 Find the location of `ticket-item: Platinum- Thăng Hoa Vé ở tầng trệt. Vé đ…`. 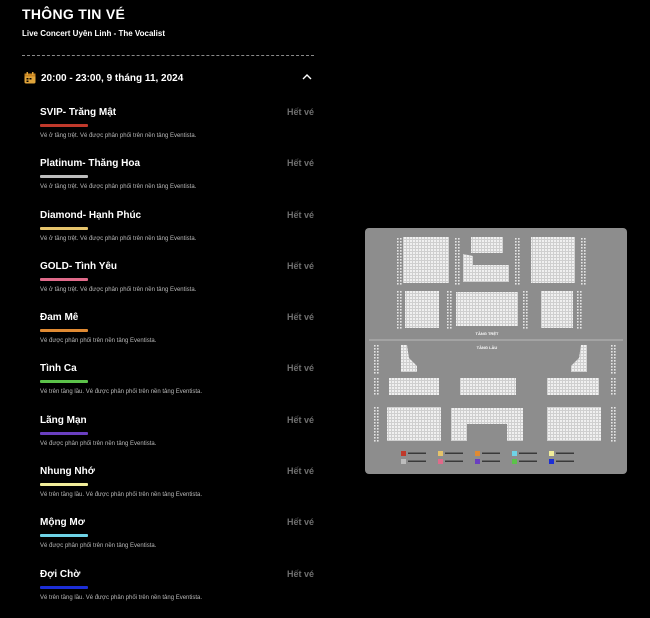

ticket-item: Platinum- Thăng Hoa Vé ở tầng trệt. Vé đ… is located at coordinates (177, 181).